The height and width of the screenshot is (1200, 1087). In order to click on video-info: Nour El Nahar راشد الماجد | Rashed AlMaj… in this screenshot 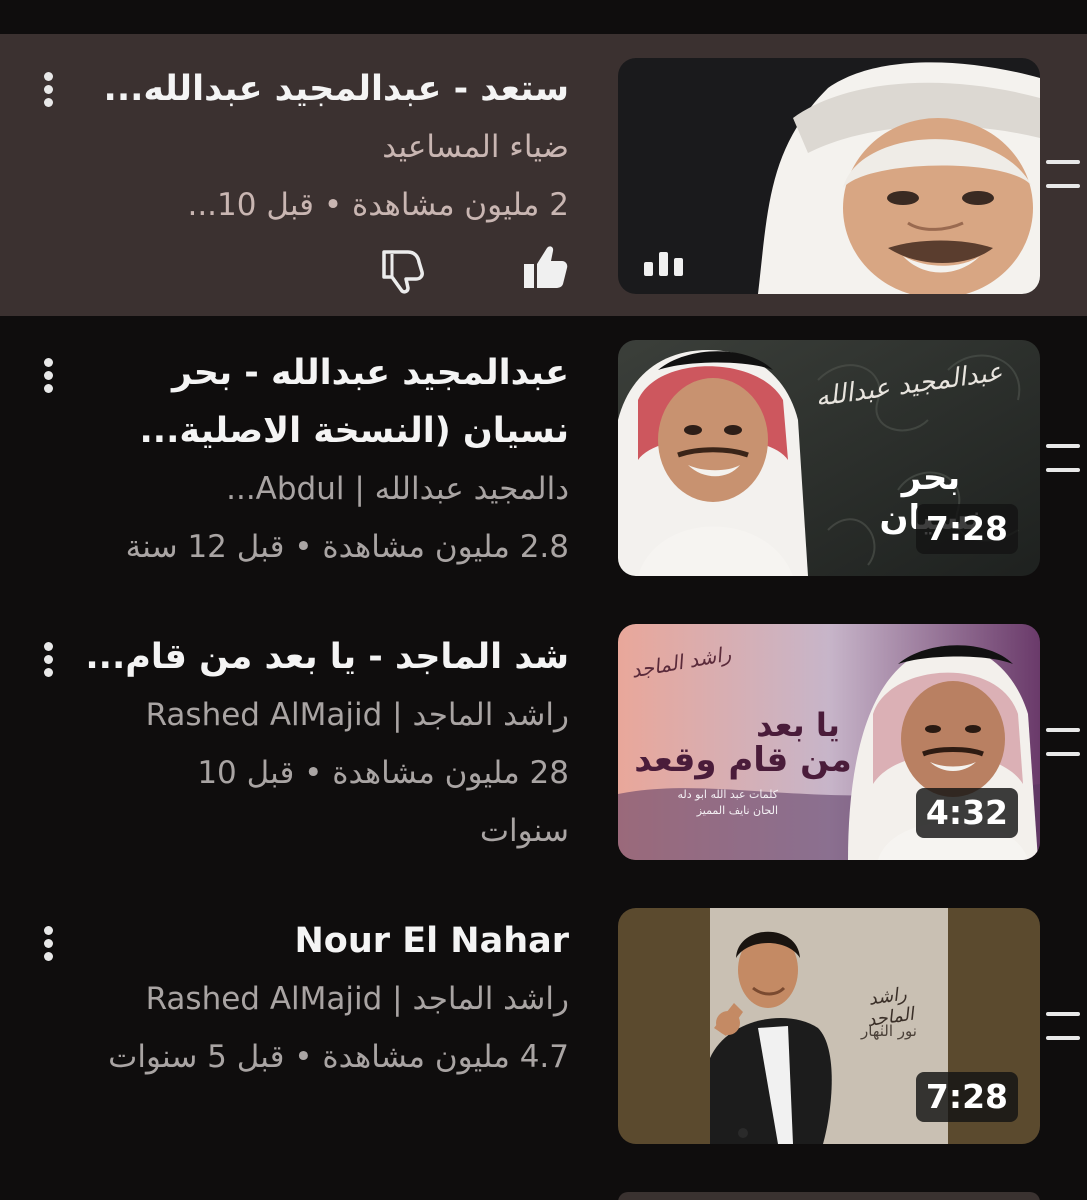, I will do `click(338, 999)`.